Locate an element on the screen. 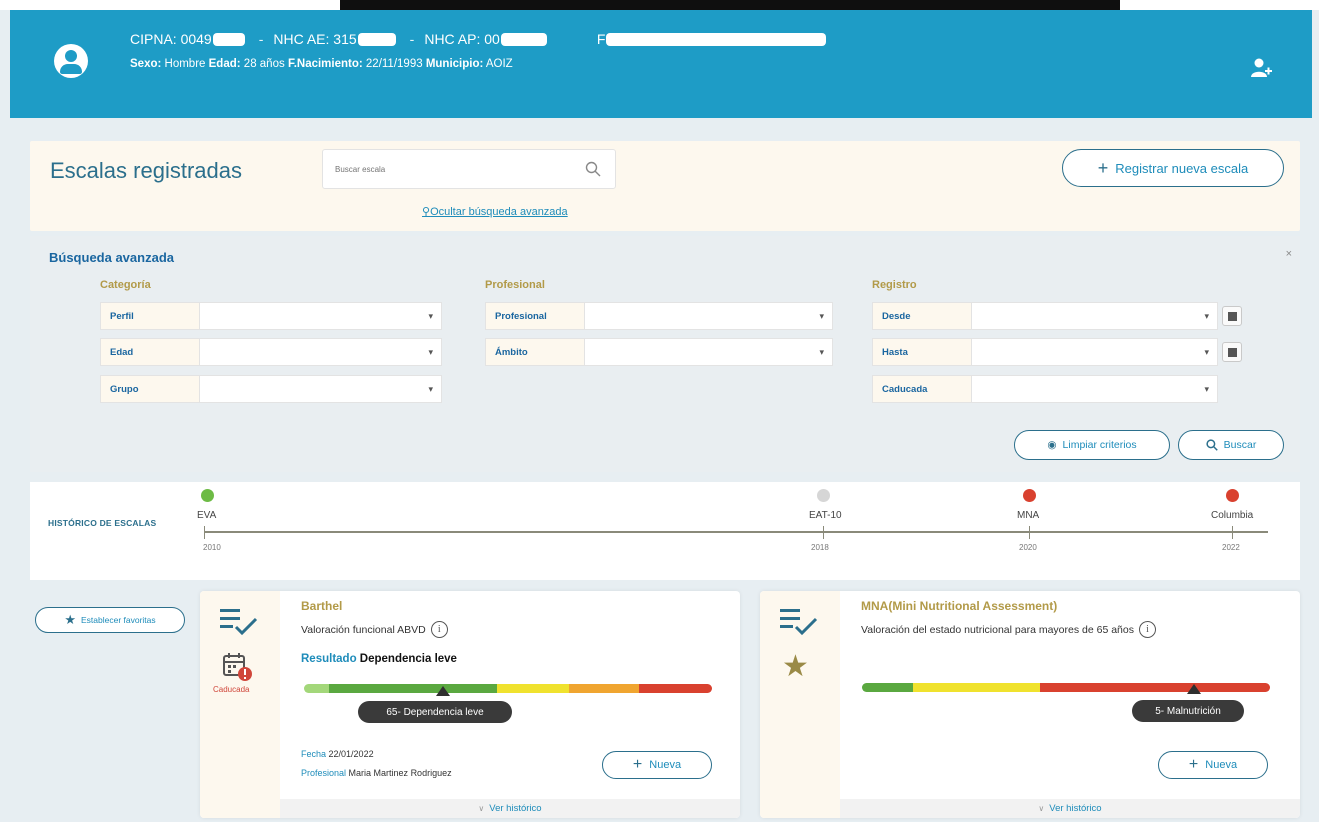  score-tooltip: 65- Dependencia leve is located at coordinates (435, 712).